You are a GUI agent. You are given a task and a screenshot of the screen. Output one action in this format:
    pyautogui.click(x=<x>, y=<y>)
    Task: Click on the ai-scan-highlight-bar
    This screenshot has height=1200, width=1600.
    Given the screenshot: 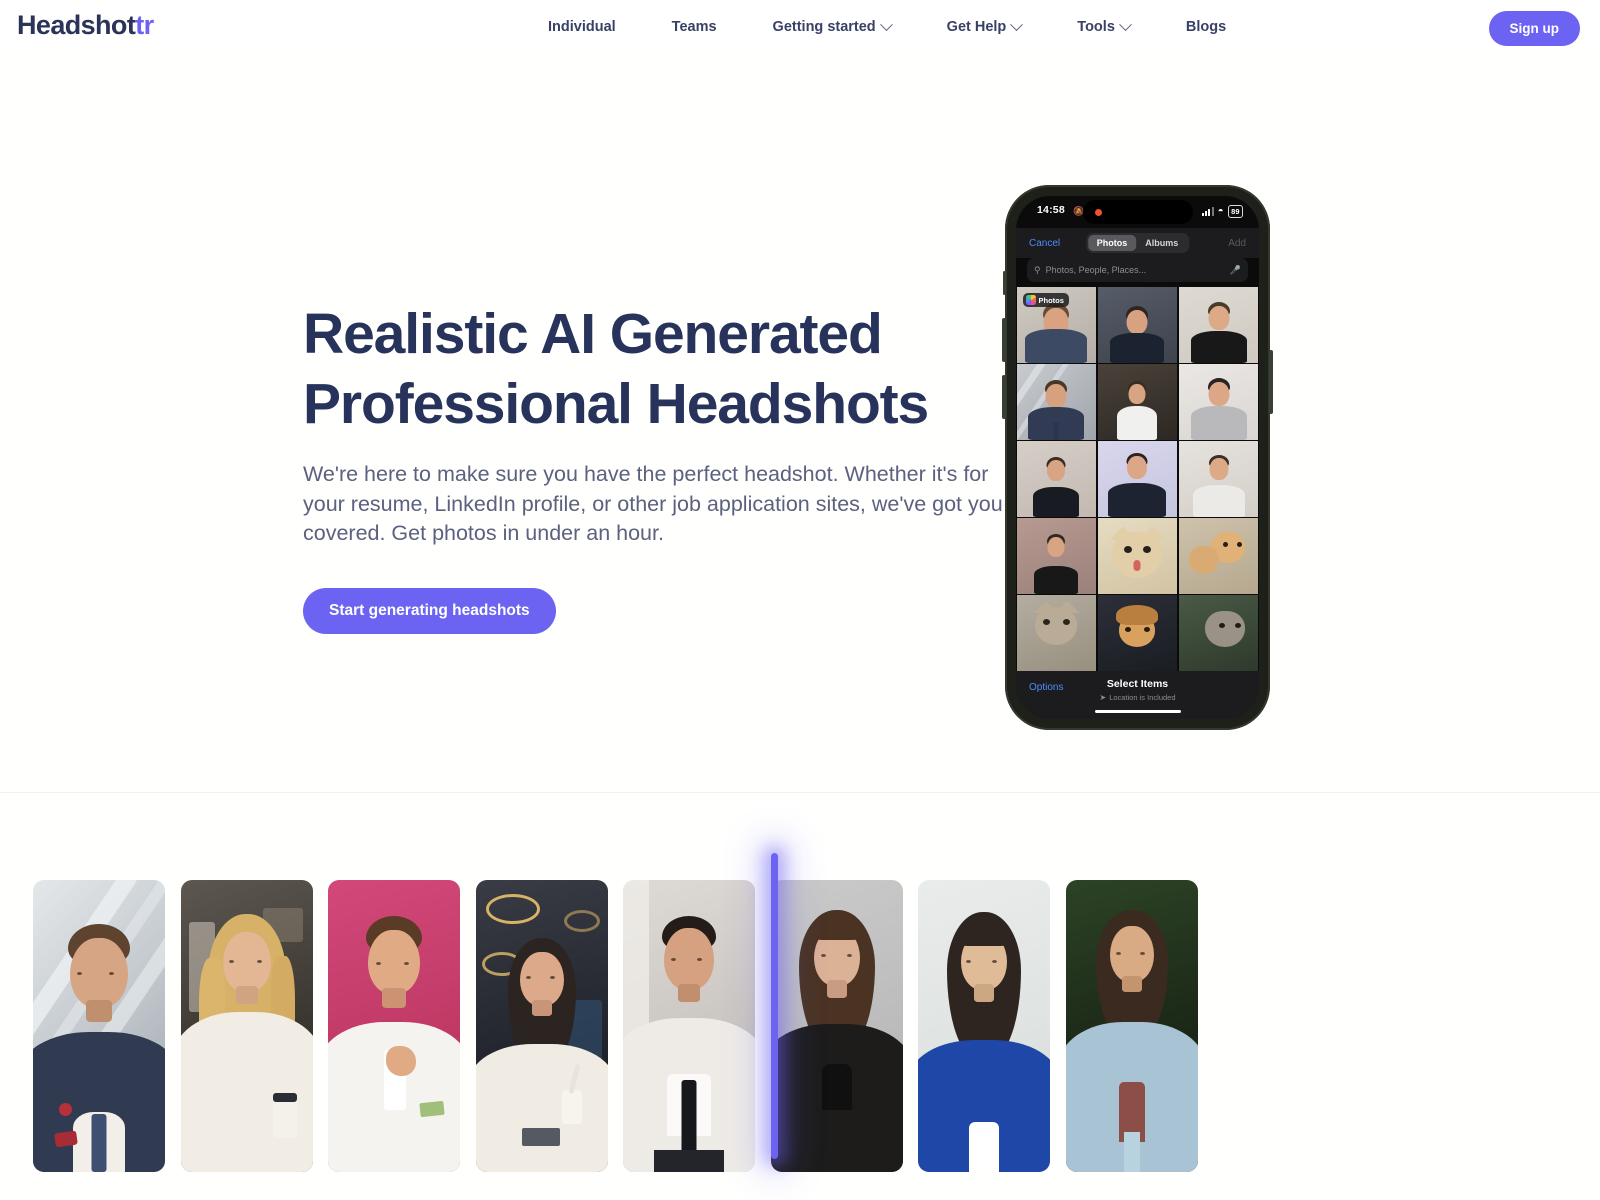 What is the action you would take?
    pyautogui.click(x=774, y=1006)
    